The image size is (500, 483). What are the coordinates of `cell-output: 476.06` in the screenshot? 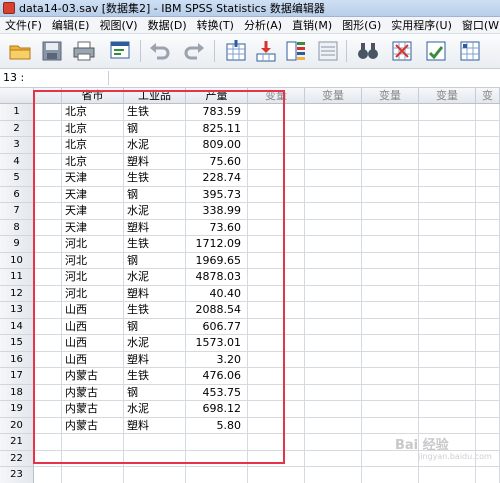 It's located at (217, 376).